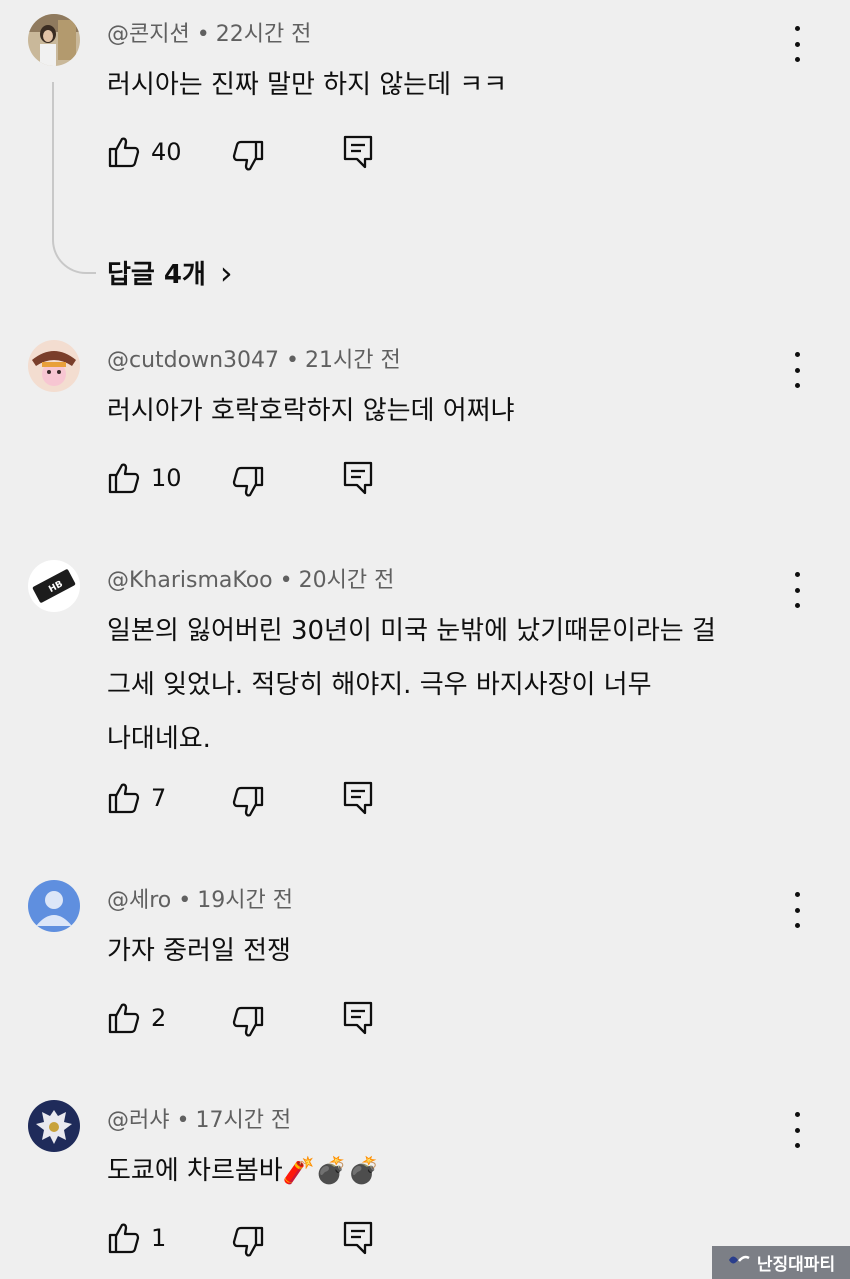 The height and width of the screenshot is (1279, 850). What do you see at coordinates (139, 900) in the screenshot?
I see `author-name: @세ro` at bounding box center [139, 900].